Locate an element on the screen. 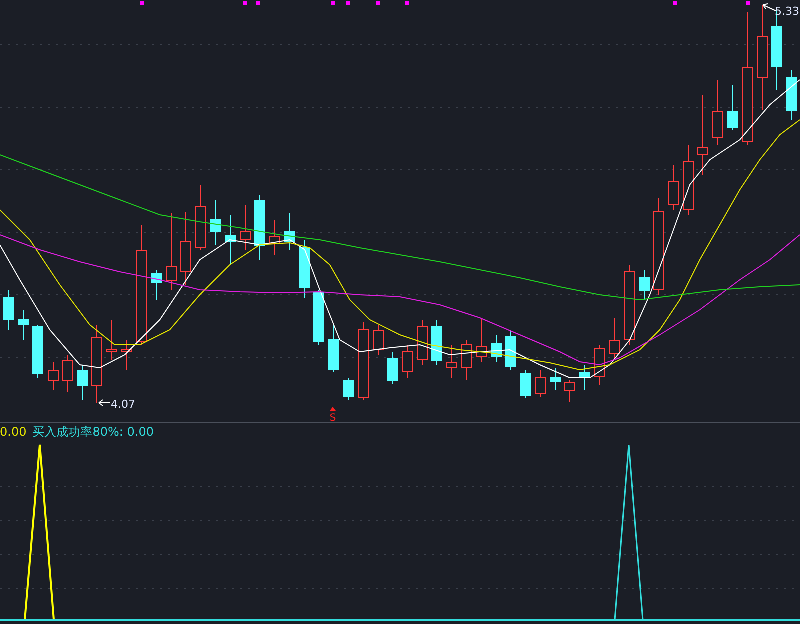 The width and height of the screenshot is (800, 624). high-price-label: 5.33 is located at coordinates (787, 11).